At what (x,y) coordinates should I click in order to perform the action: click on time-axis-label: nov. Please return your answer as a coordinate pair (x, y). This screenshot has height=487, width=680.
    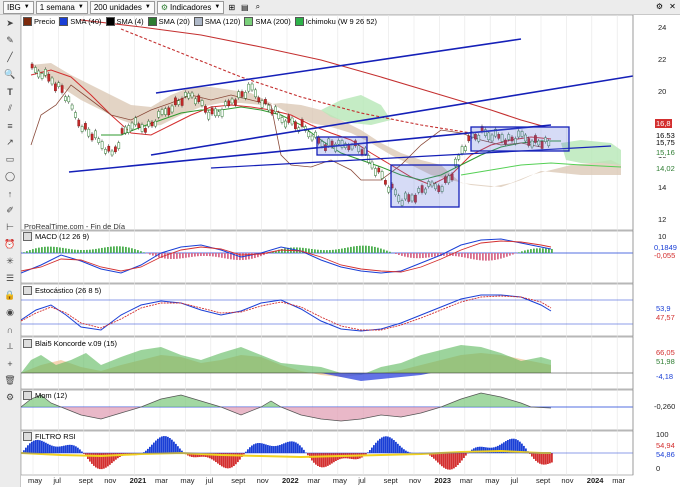
    Looking at the image, I should click on (262, 480).